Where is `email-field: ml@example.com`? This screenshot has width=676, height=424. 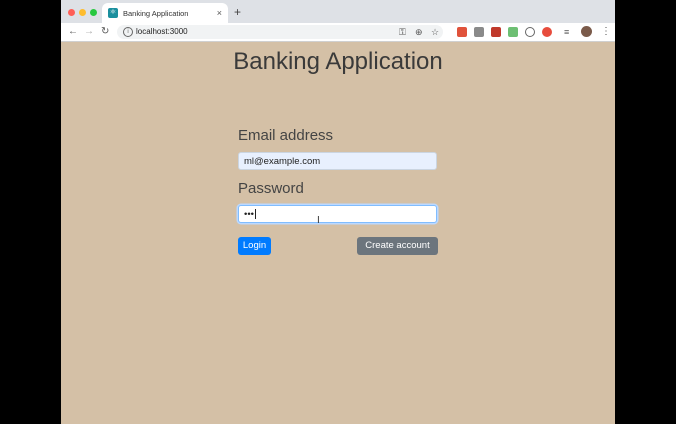
email-field: ml@example.com is located at coordinates (337, 161).